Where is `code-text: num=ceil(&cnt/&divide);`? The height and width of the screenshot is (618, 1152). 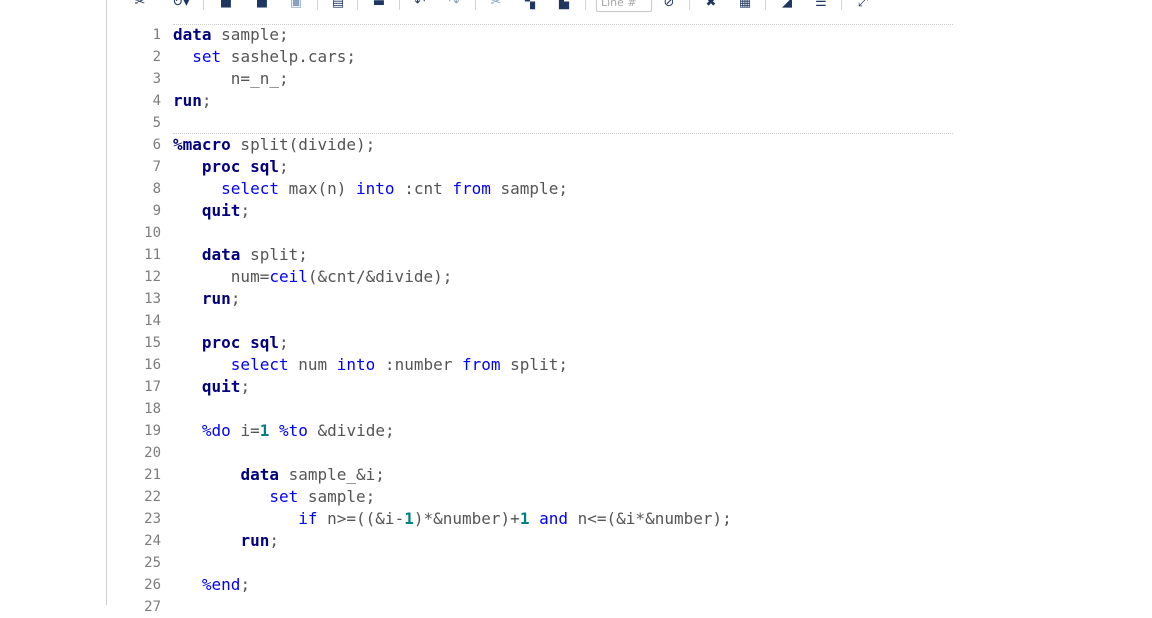
code-text: num=ceil(&cnt/&divide); is located at coordinates (313, 277).